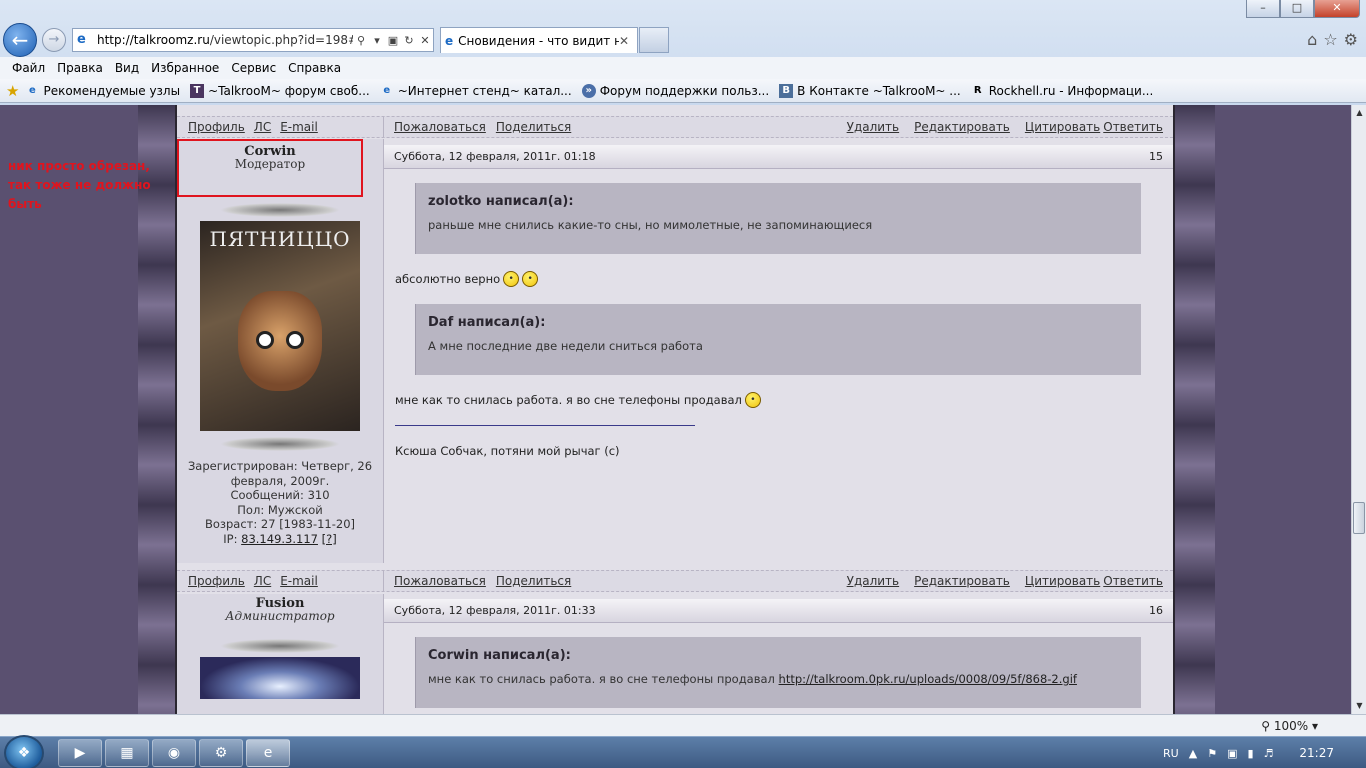 The height and width of the screenshot is (768, 1366). Describe the element at coordinates (127, 753) in the screenshot. I see `explorer-icon: ▦` at that location.